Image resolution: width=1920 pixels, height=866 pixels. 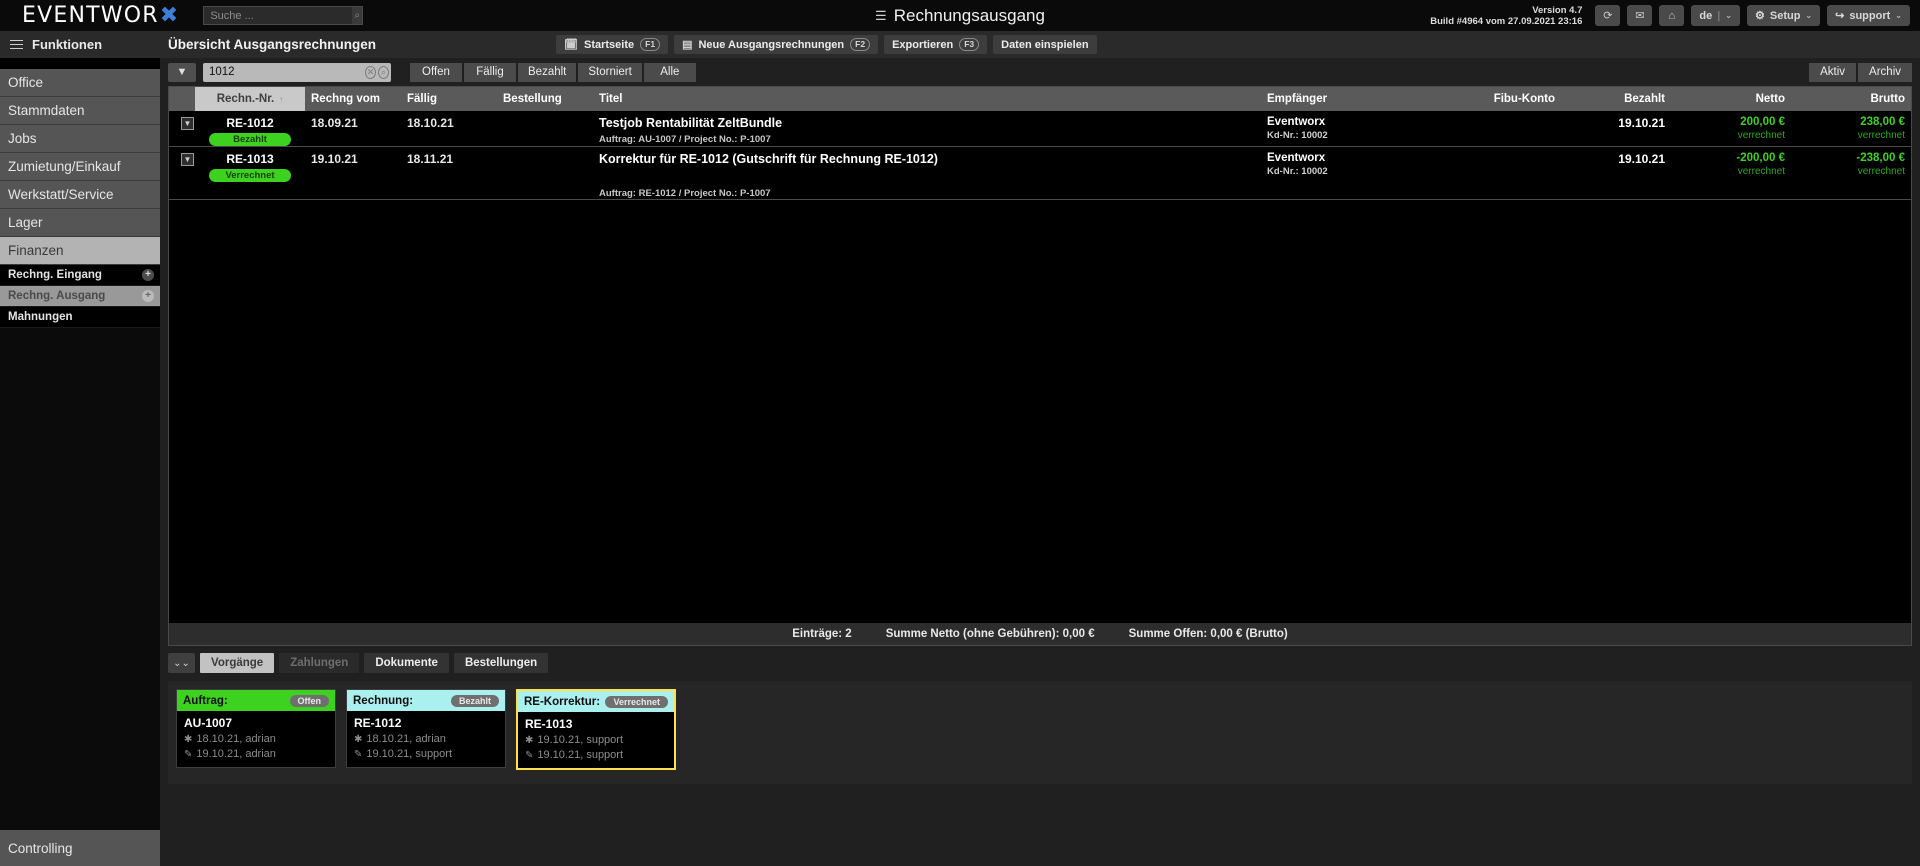 I want to click on button-label: Exportieren, so click(x=923, y=44).